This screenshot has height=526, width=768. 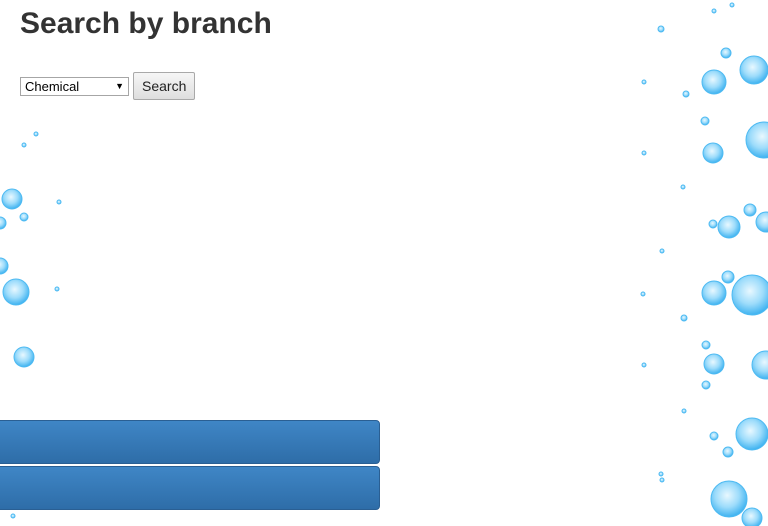 I want to click on branch-select: Chemical ▼, so click(x=74, y=86).